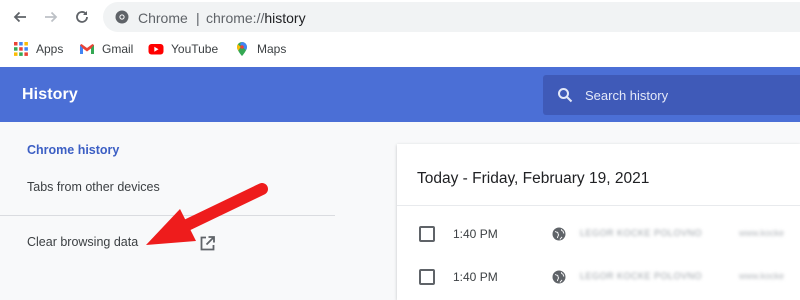 The height and width of the screenshot is (300, 800). I want to click on date-heading: Today - Friday, February 19, 2021, so click(533, 178).